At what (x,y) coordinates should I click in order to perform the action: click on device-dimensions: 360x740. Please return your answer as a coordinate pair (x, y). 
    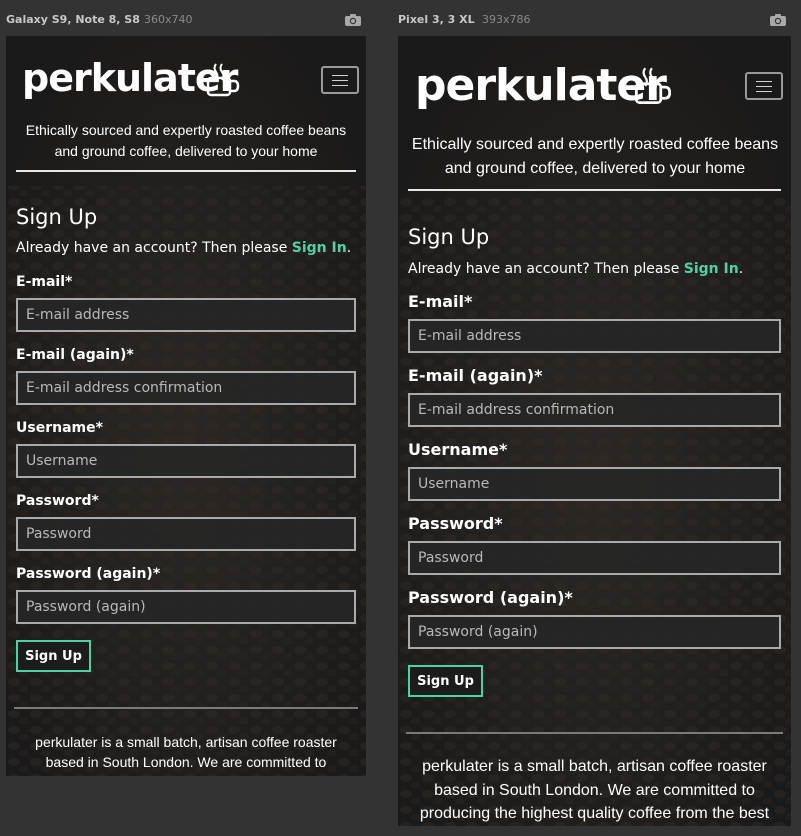
    Looking at the image, I should click on (168, 19).